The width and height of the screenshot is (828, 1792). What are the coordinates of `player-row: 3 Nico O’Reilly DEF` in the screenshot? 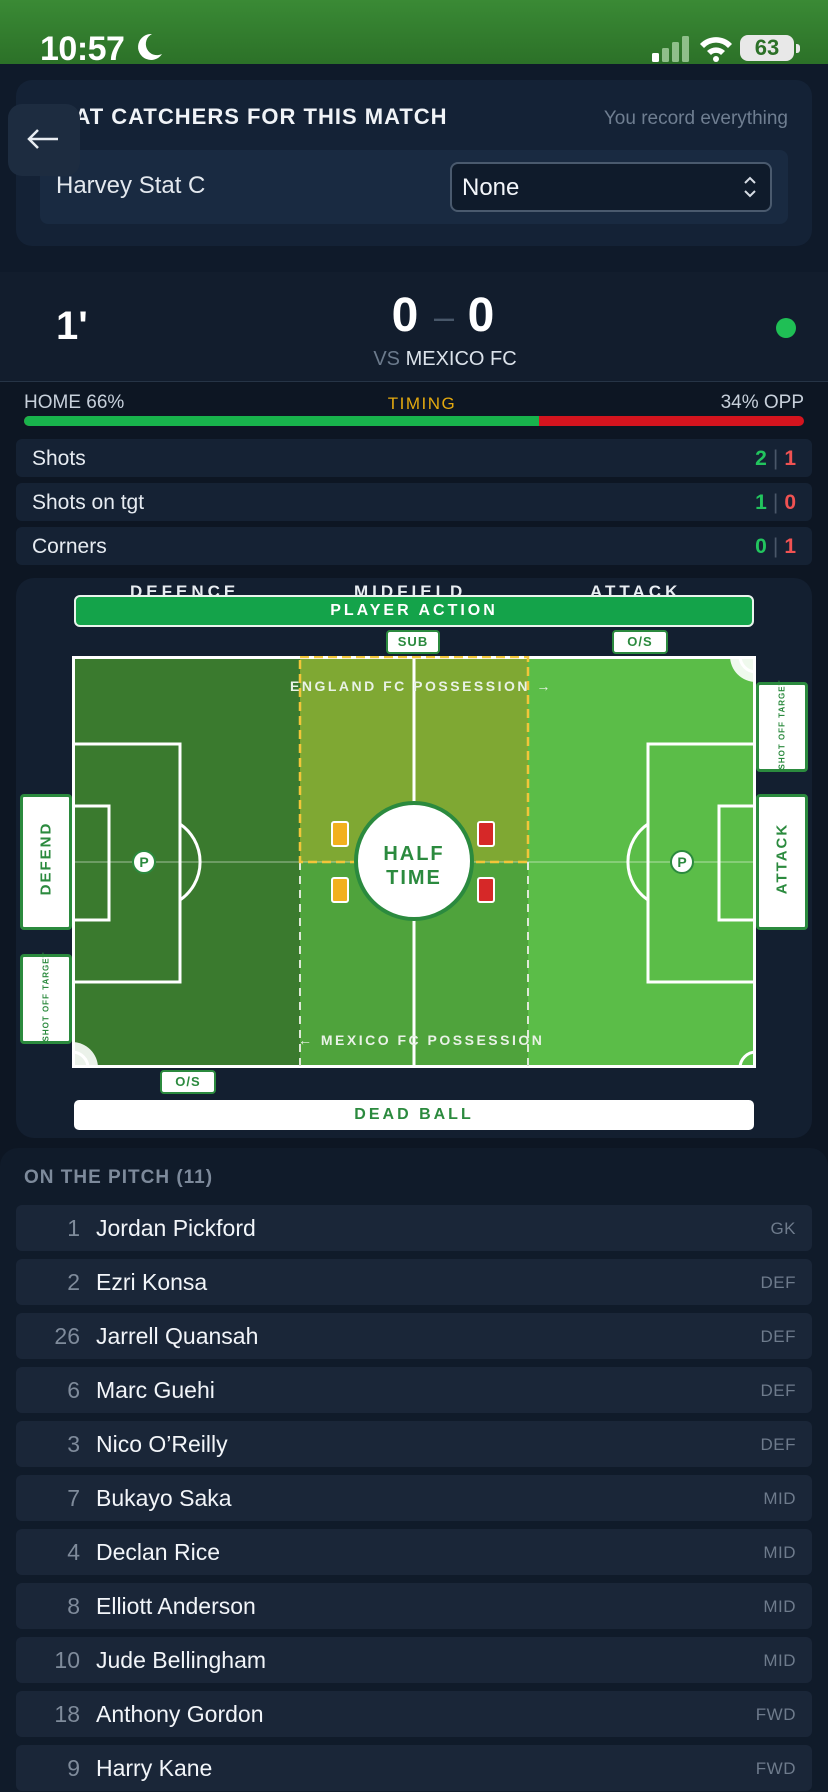 It's located at (414, 1444).